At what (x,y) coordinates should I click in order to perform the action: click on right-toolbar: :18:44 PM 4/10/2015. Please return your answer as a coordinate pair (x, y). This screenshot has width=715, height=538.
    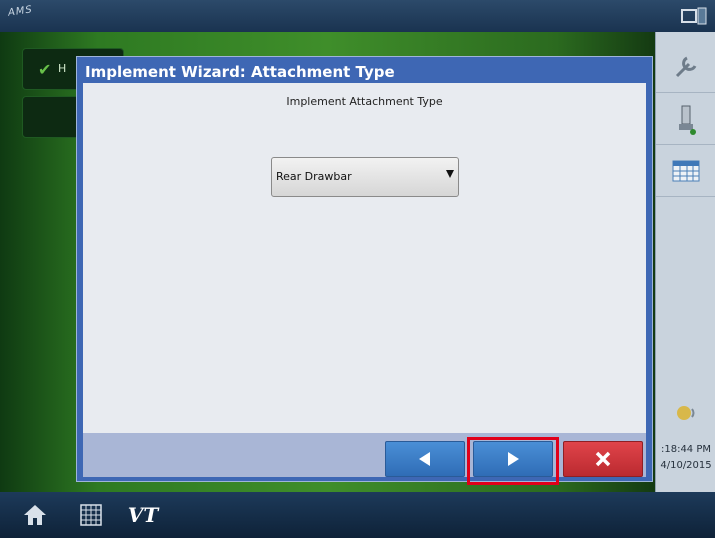
    Looking at the image, I should click on (685, 262).